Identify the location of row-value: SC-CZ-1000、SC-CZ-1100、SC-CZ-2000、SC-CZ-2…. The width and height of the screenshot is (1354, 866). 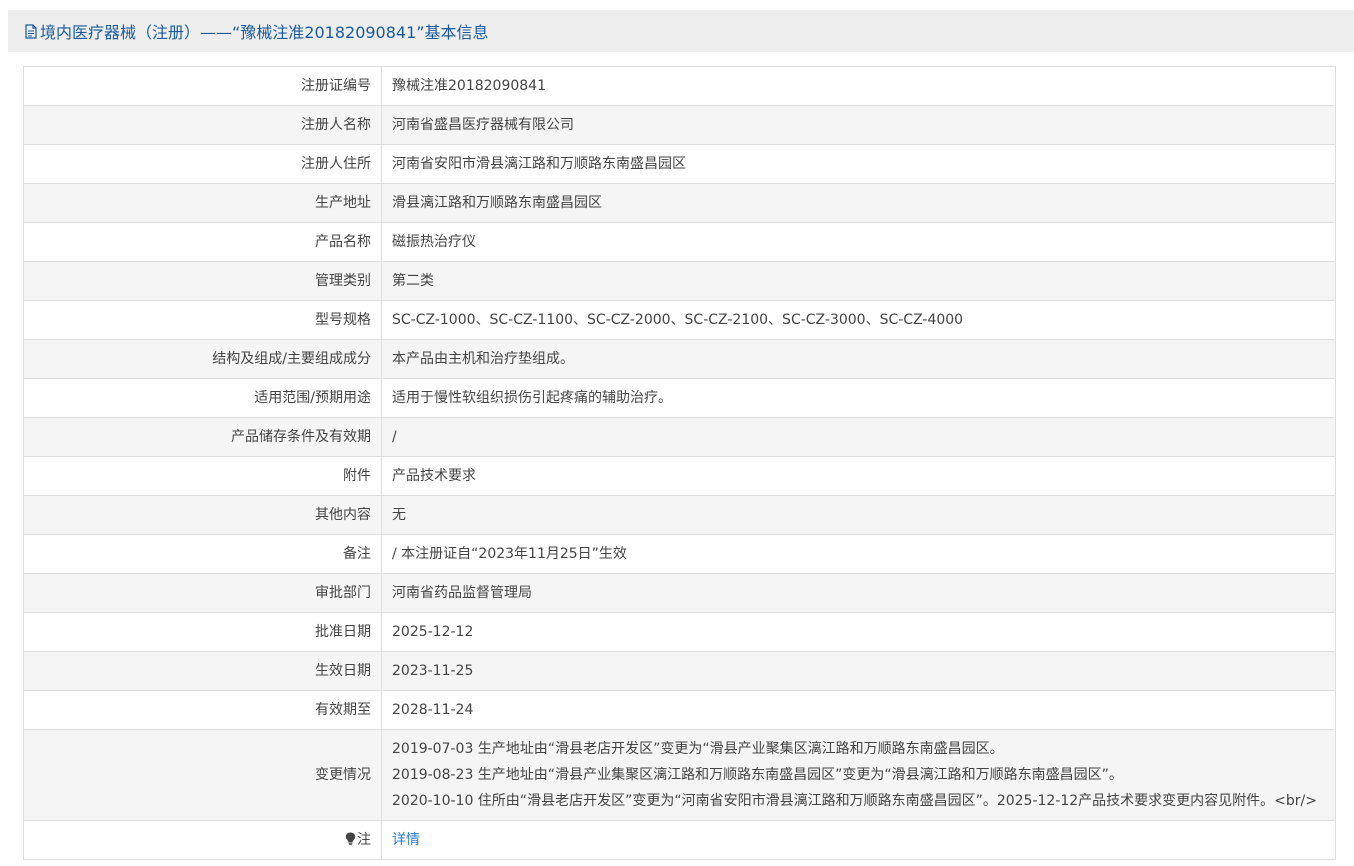
(858, 320).